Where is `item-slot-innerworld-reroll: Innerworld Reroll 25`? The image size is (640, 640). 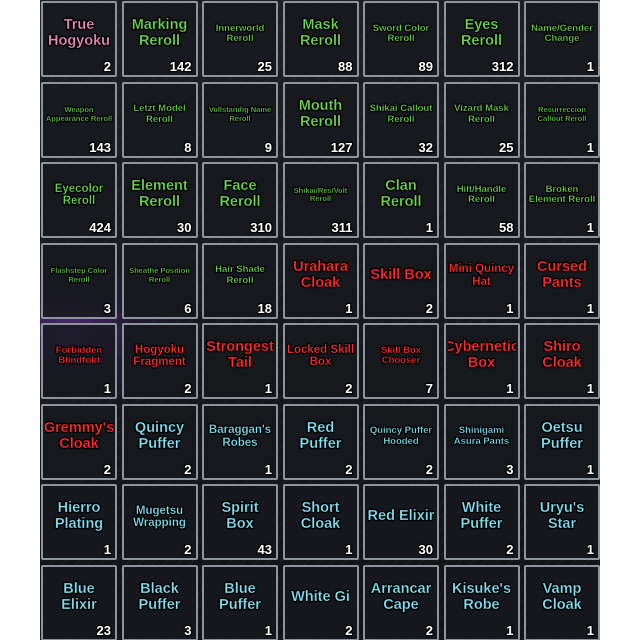 item-slot-innerworld-reroll: Innerworld Reroll 25 is located at coordinates (240, 39).